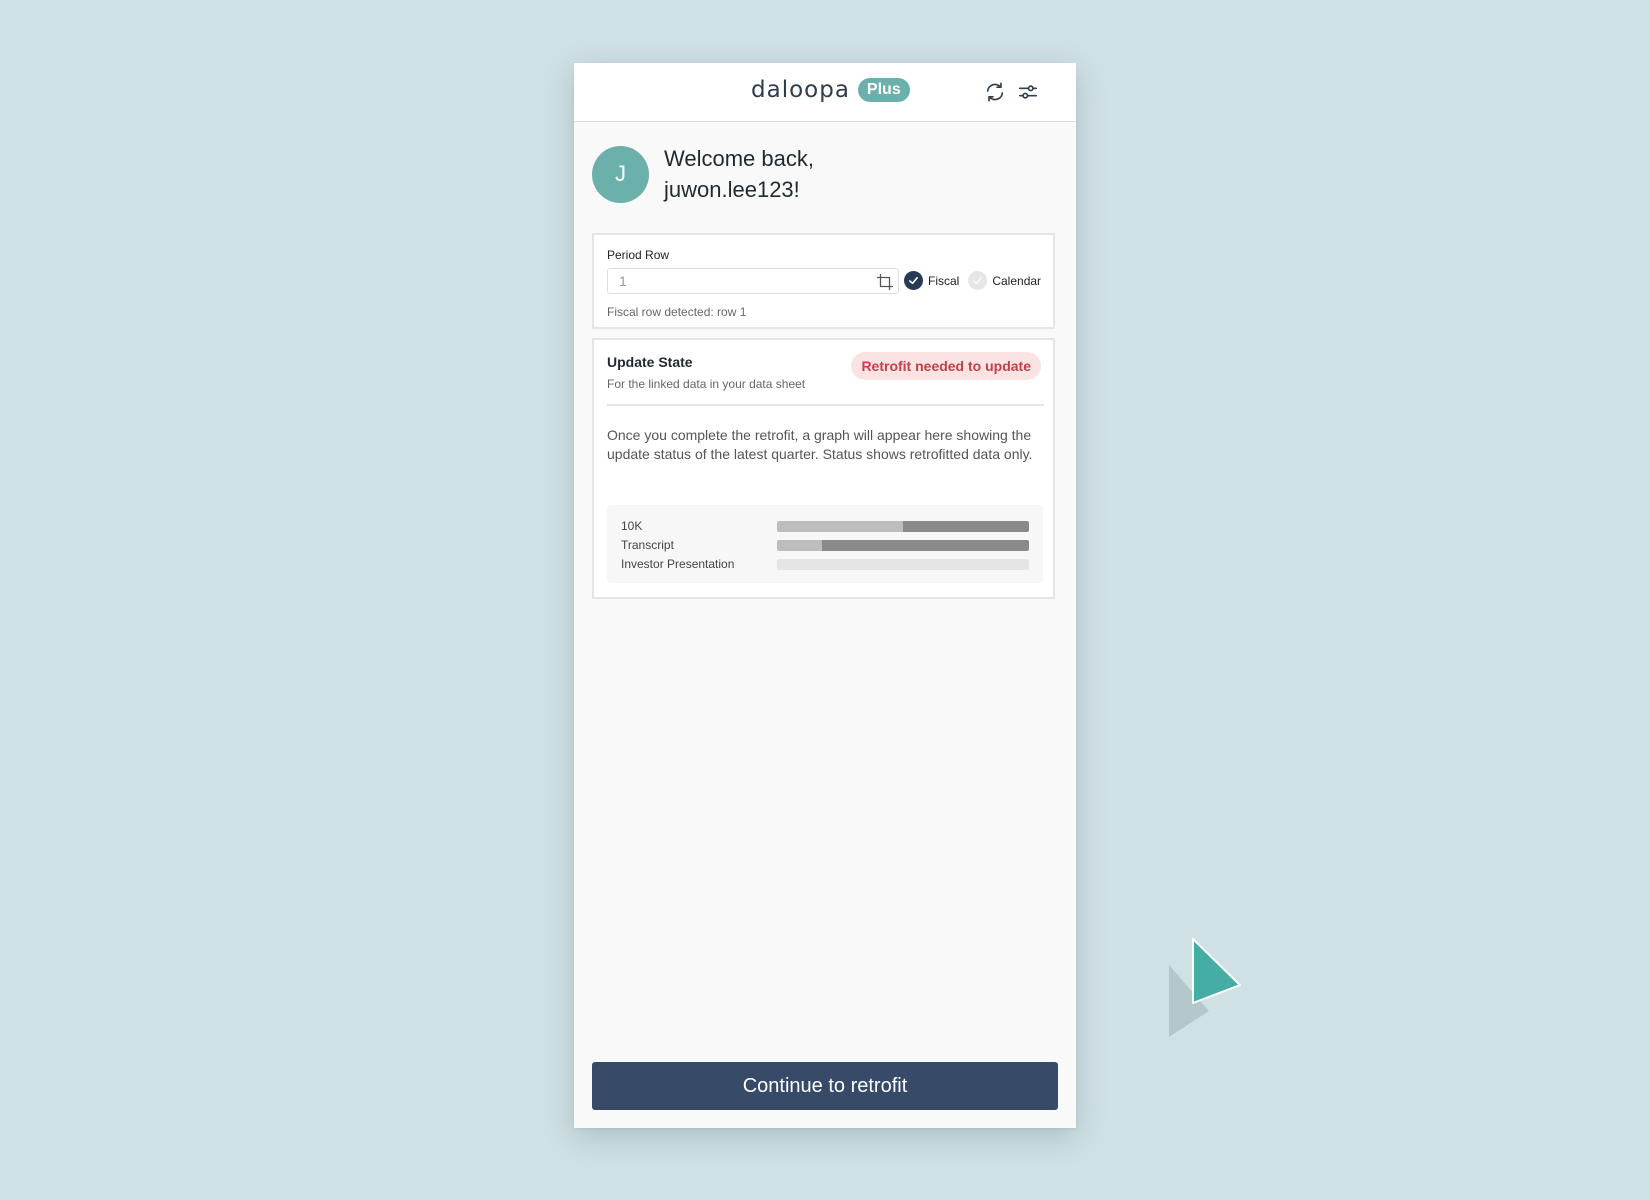  Describe the element at coordinates (739, 158) in the screenshot. I see `welcome-line: Welcome back,` at that location.